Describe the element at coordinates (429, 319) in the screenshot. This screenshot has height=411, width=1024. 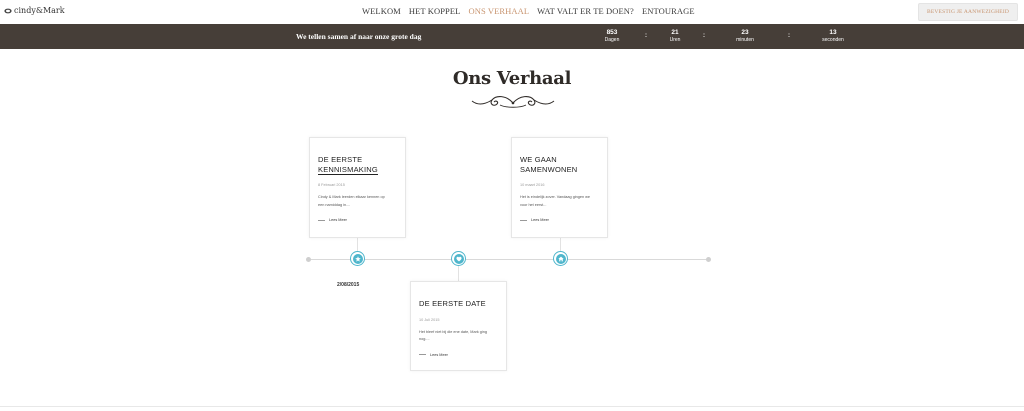
I see `story-card-date: 10 Juli 2015` at that location.